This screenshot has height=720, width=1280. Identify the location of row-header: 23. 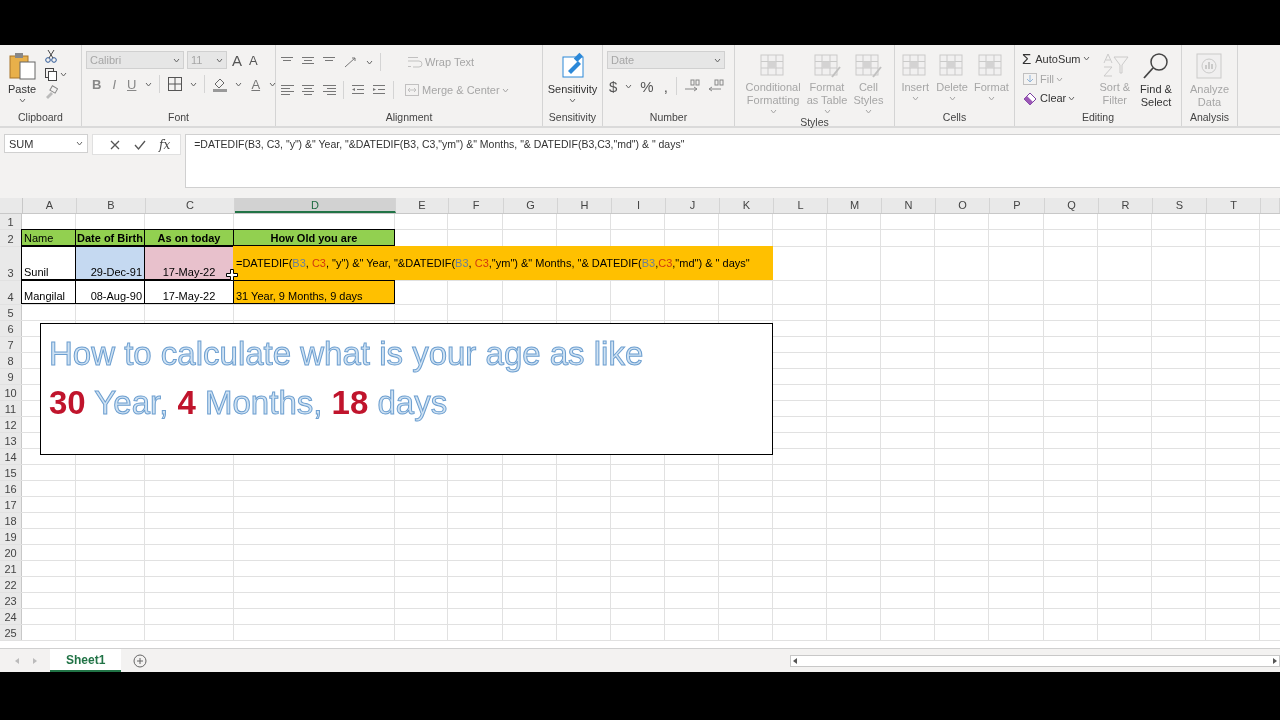
(11, 600).